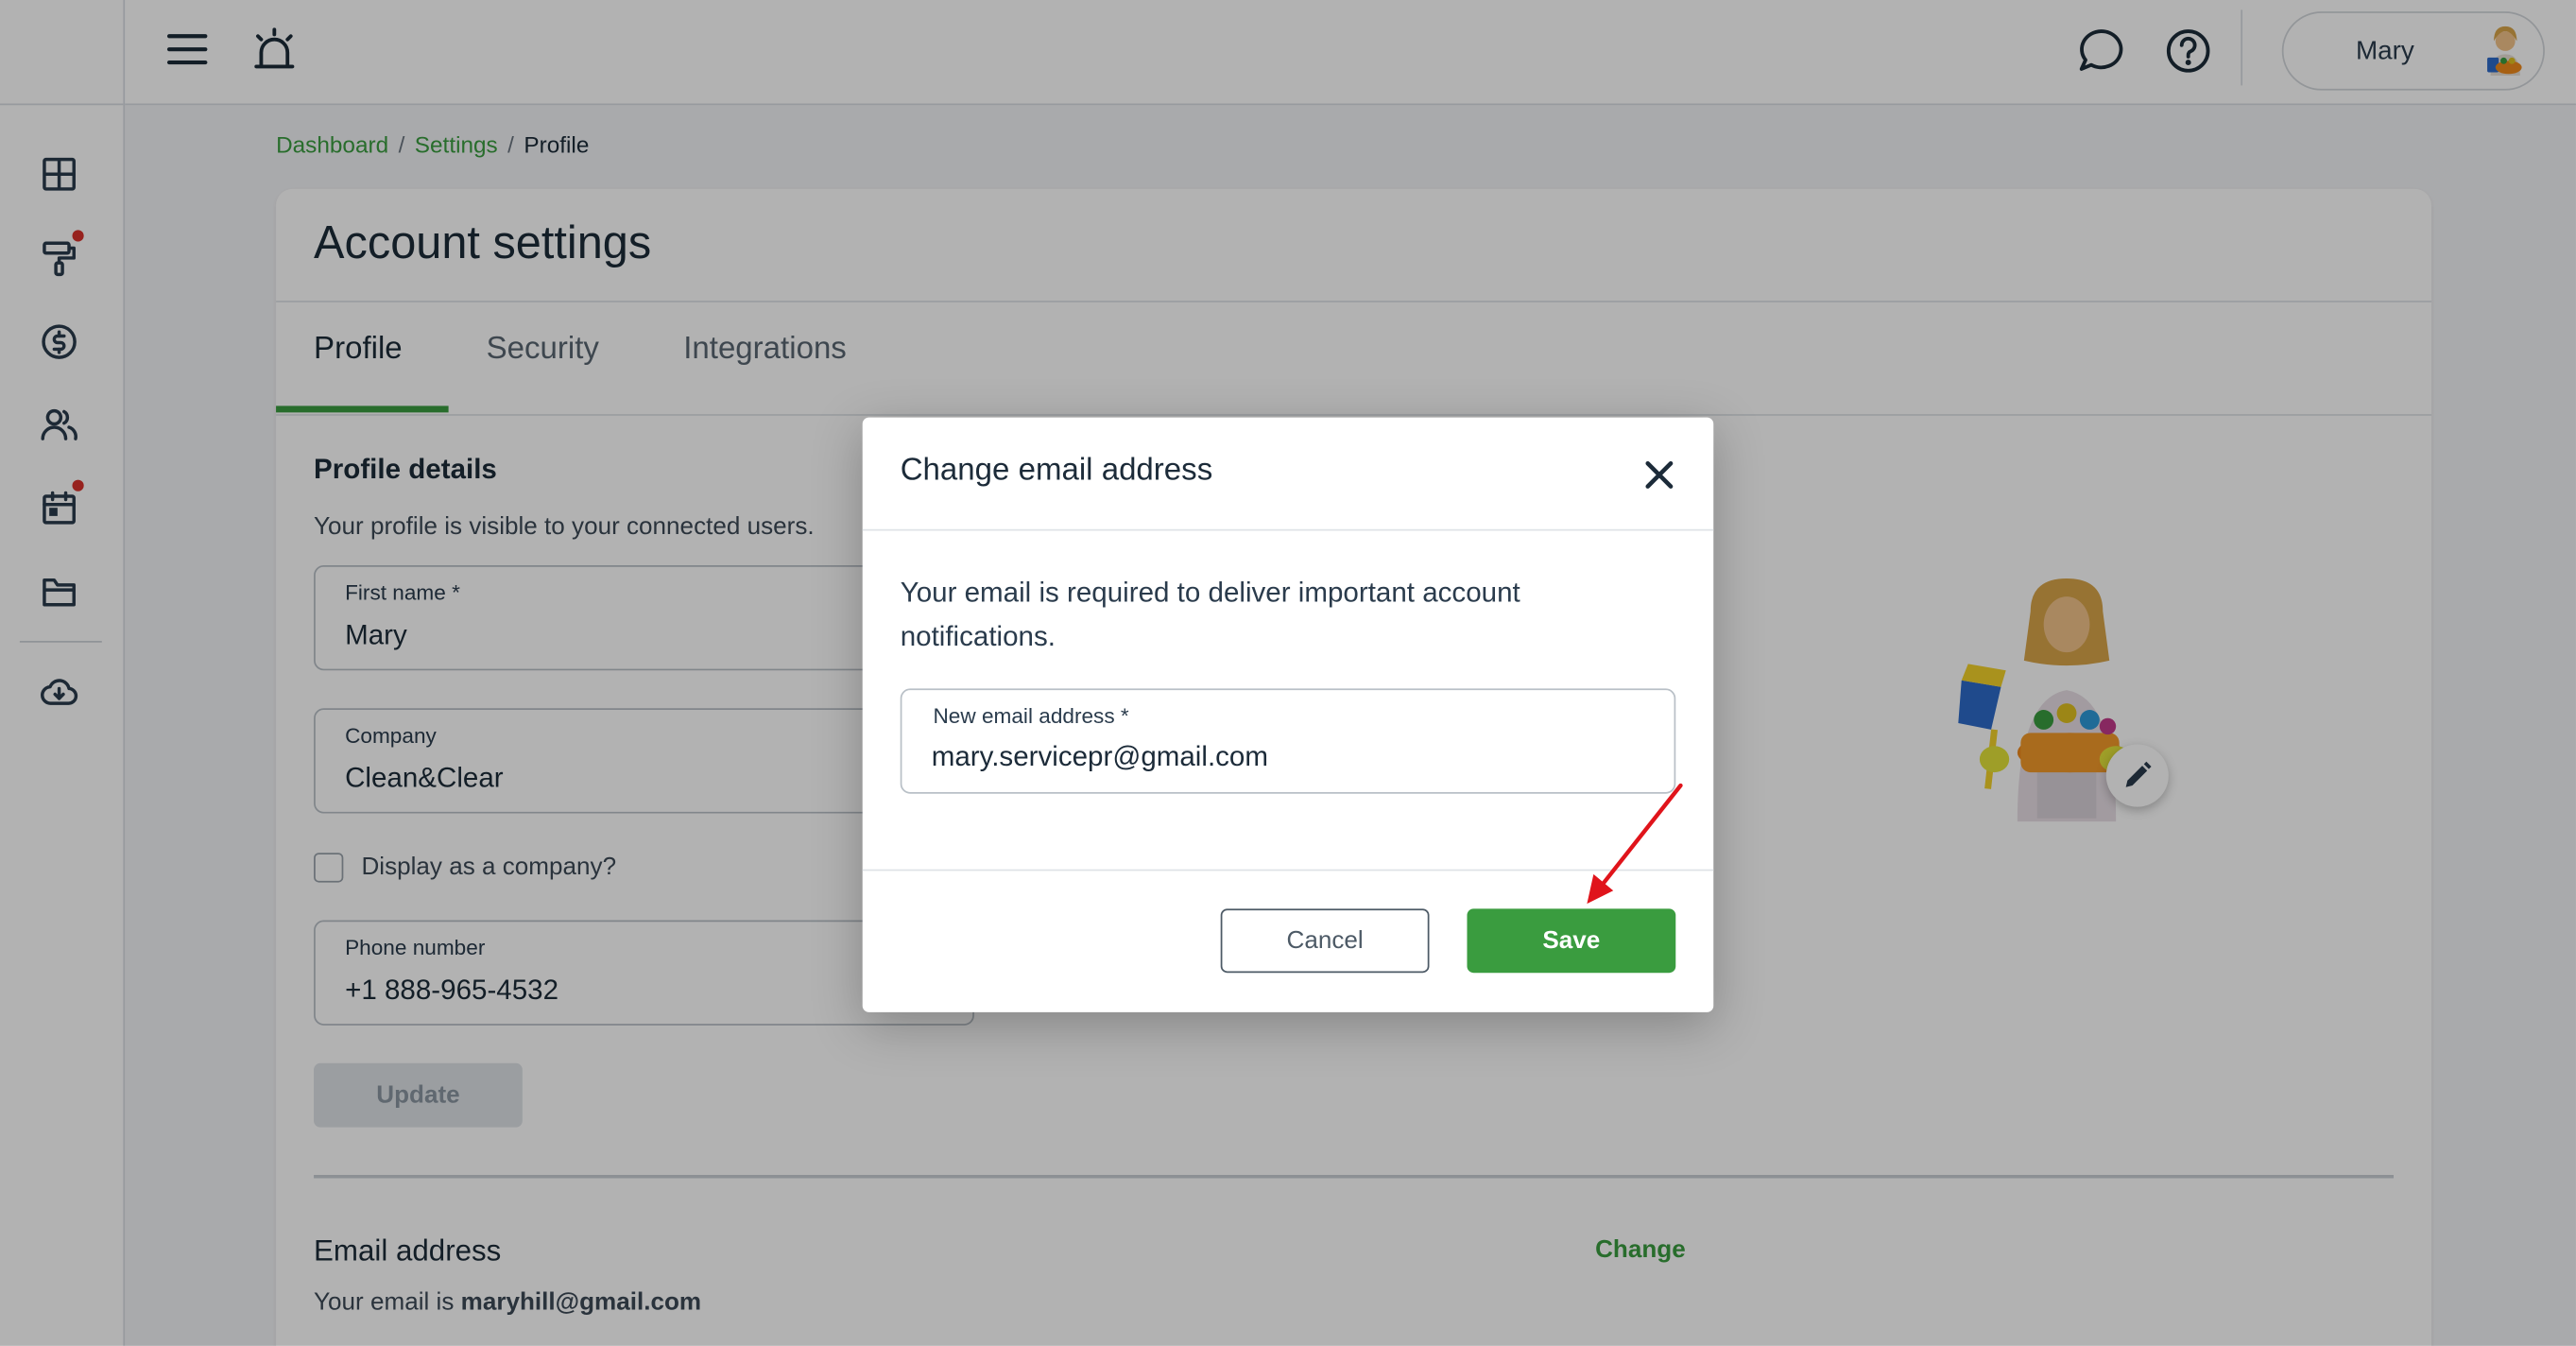 This screenshot has width=2576, height=1346. I want to click on annotation-arrow, so click(1635, 844).